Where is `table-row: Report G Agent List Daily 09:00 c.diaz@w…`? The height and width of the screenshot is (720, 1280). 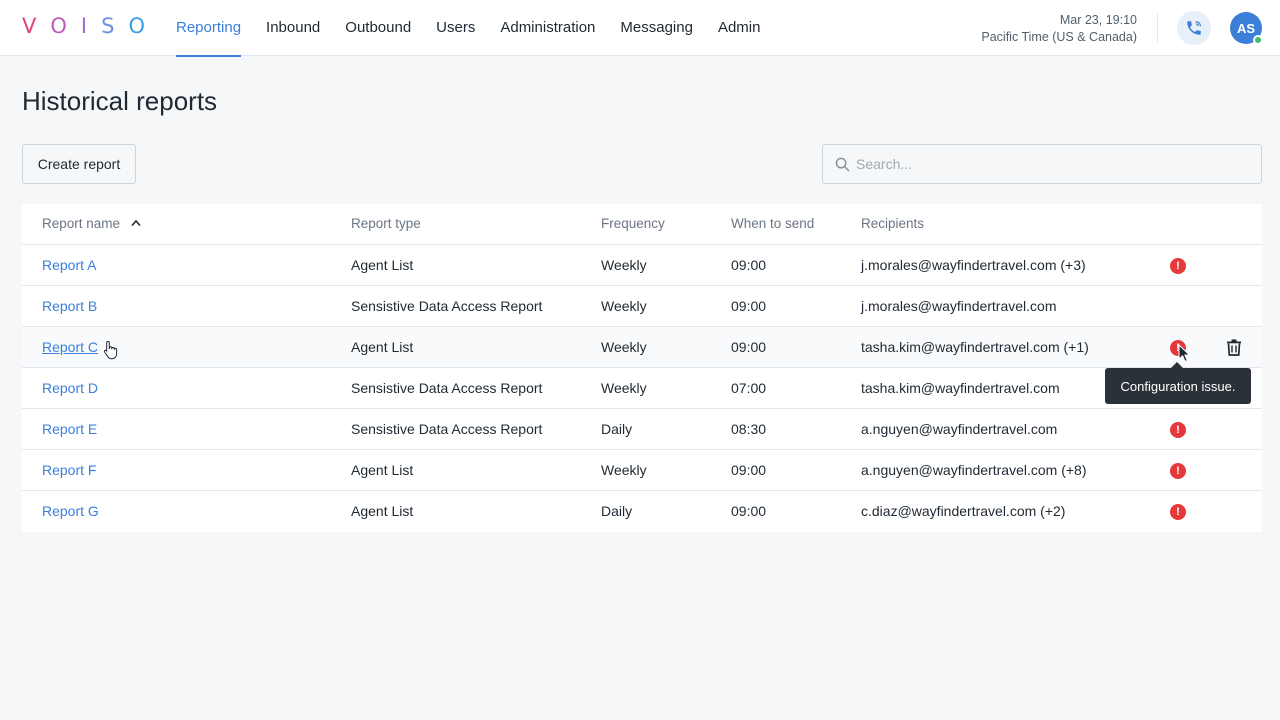
table-row: Report G Agent List Daily 09:00 c.diaz@w… is located at coordinates (642, 511).